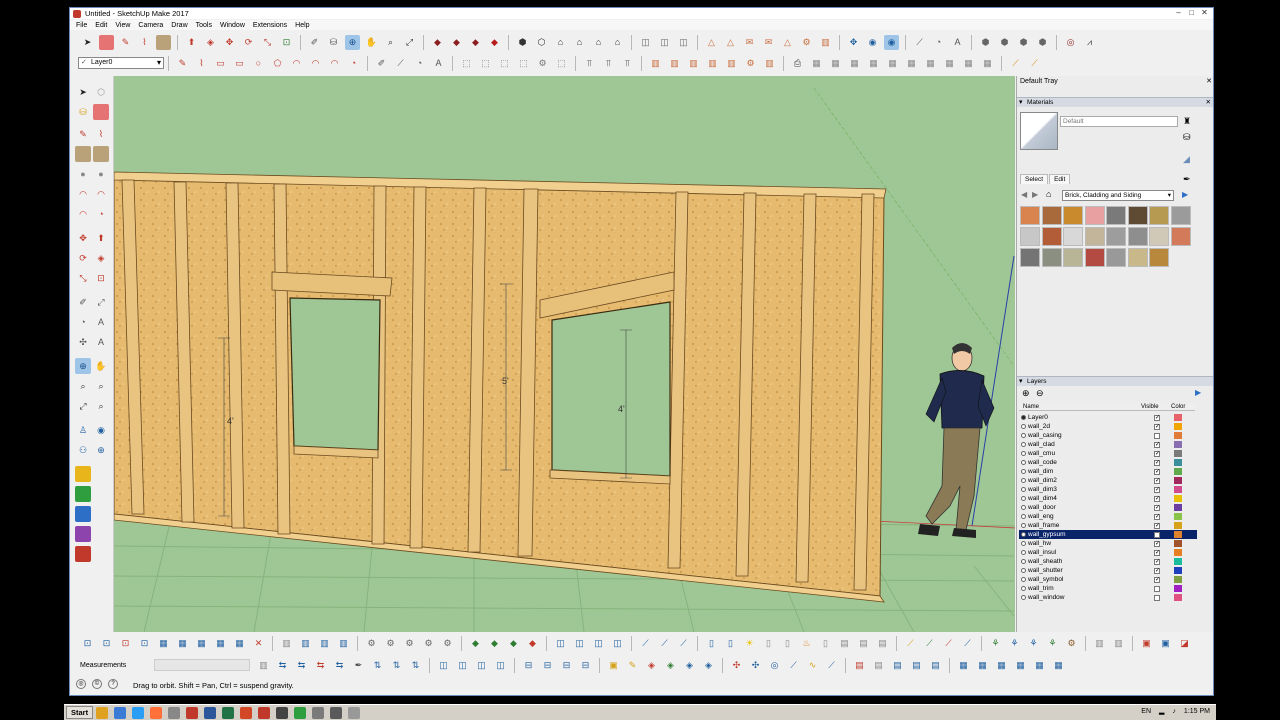 The height and width of the screenshot is (720, 1280). What do you see at coordinates (125, 42) in the screenshot?
I see `line-tool-icon: ✎` at bounding box center [125, 42].